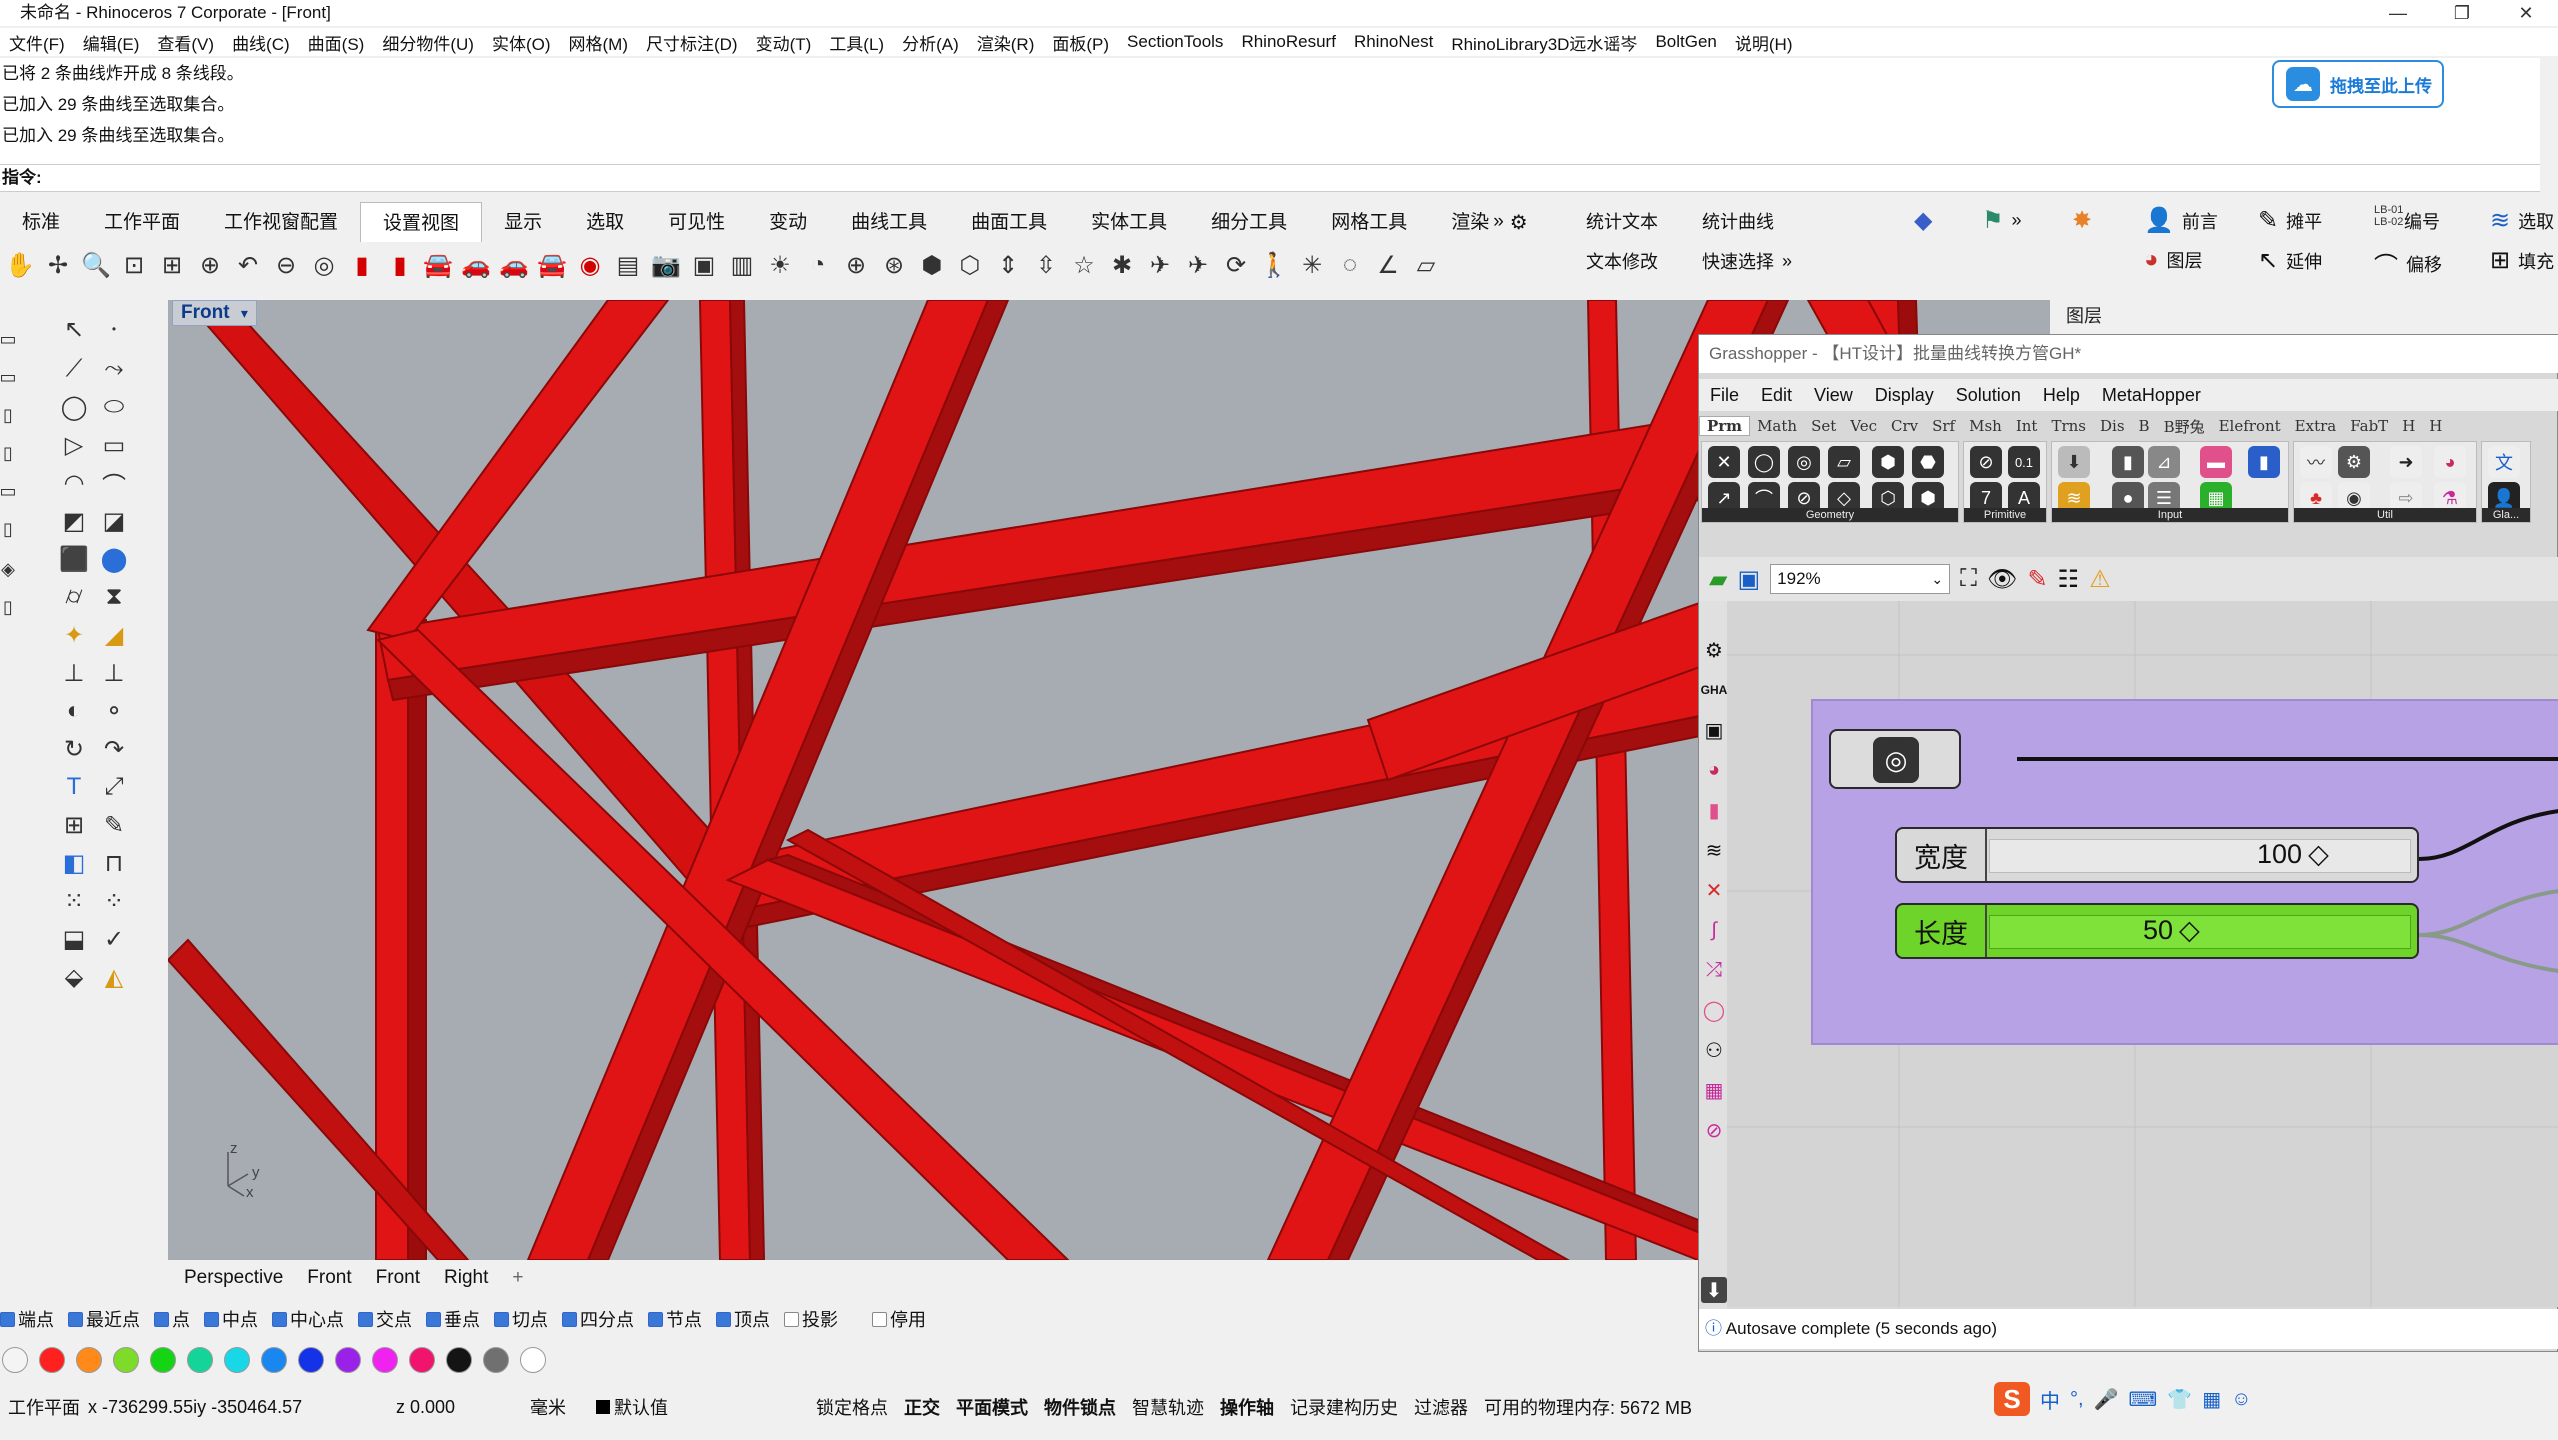 The width and height of the screenshot is (2558, 1440). Describe the element at coordinates (1129, 222) in the screenshot. I see `tab-solid-tools: 实体工具` at that location.